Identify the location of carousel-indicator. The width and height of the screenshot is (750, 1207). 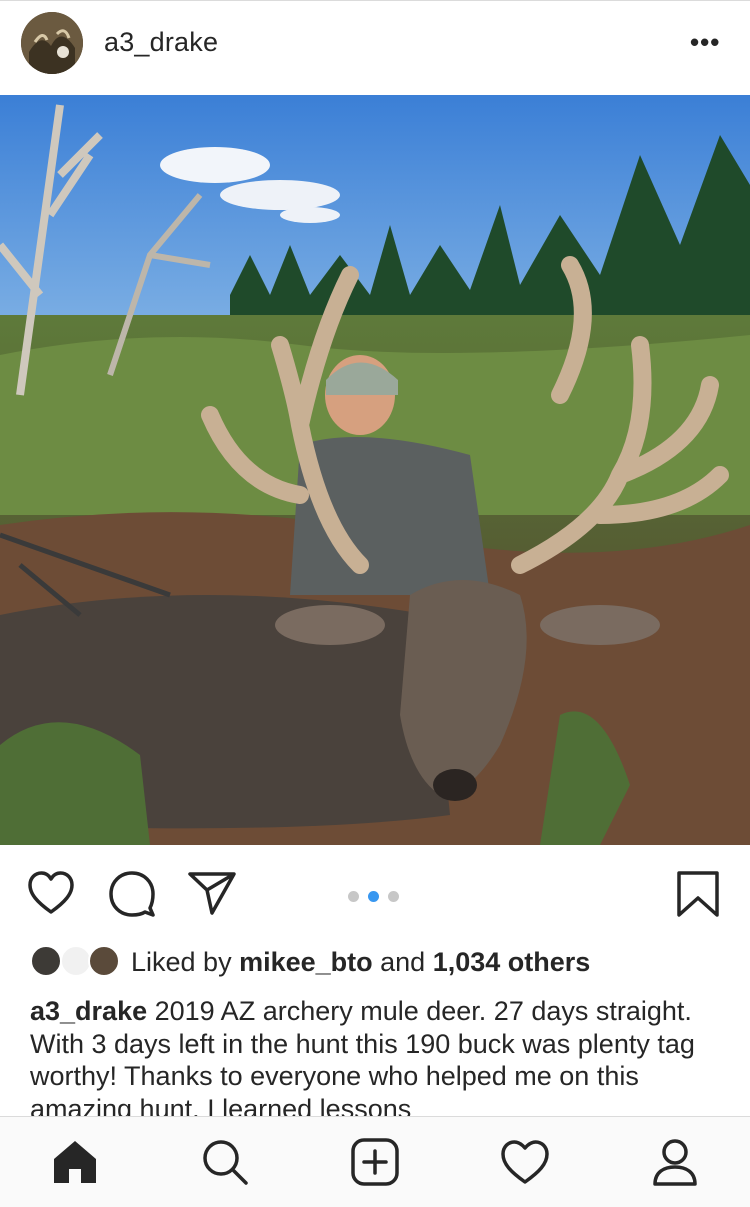
(378, 895).